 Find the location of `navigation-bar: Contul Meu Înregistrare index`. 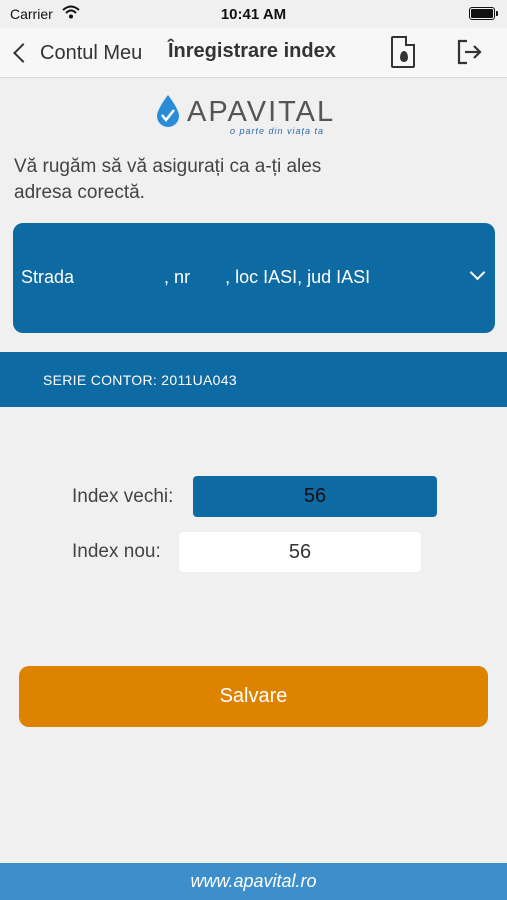

navigation-bar: Contul Meu Înregistrare index is located at coordinates (253, 53).